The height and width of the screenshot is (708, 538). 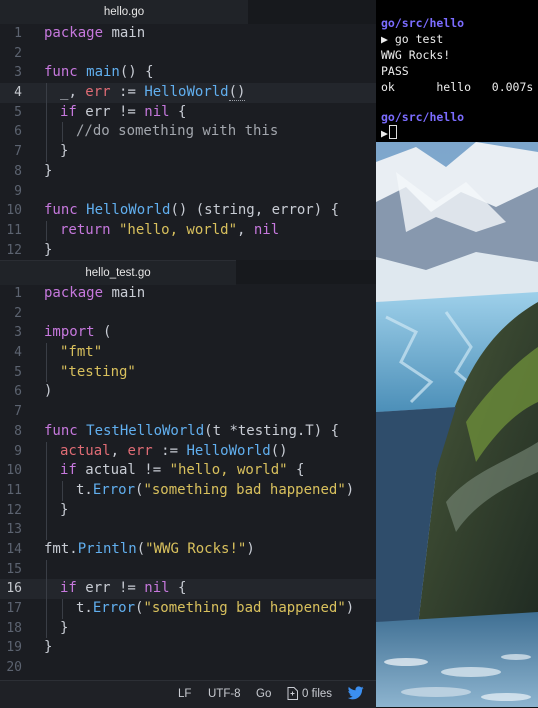 I want to click on line-ending-indicator: LF, so click(x=184, y=694).